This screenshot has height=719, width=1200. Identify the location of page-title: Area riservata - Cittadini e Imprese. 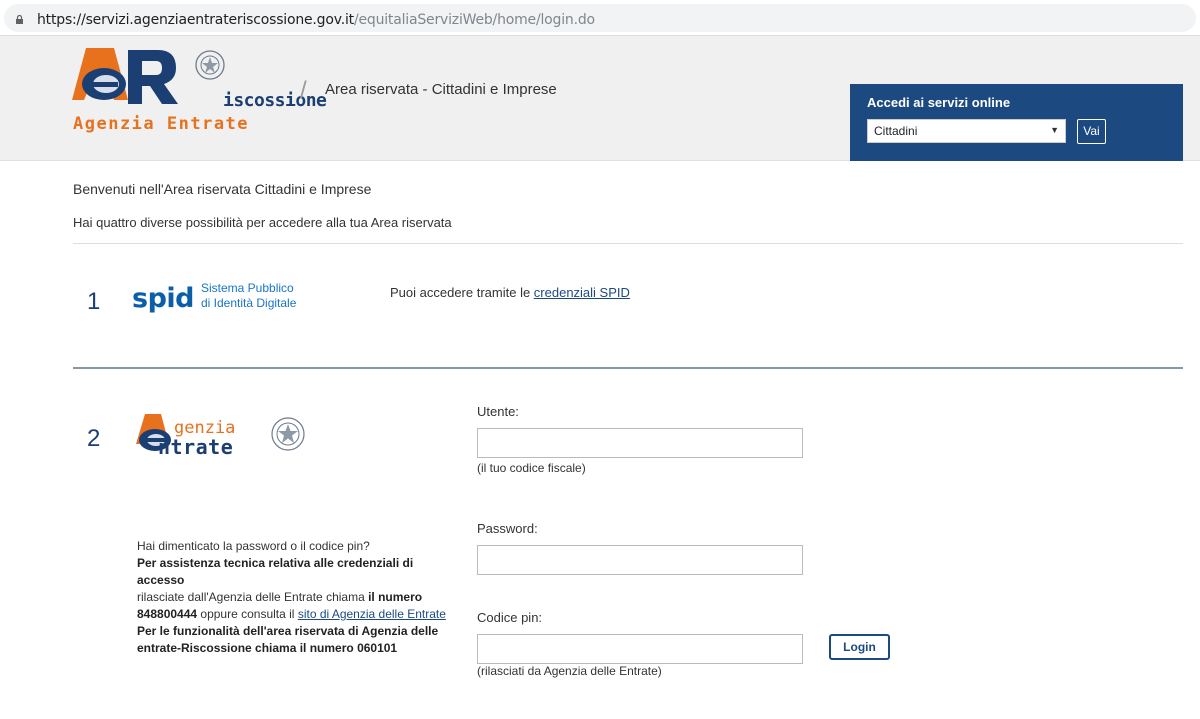
(441, 89).